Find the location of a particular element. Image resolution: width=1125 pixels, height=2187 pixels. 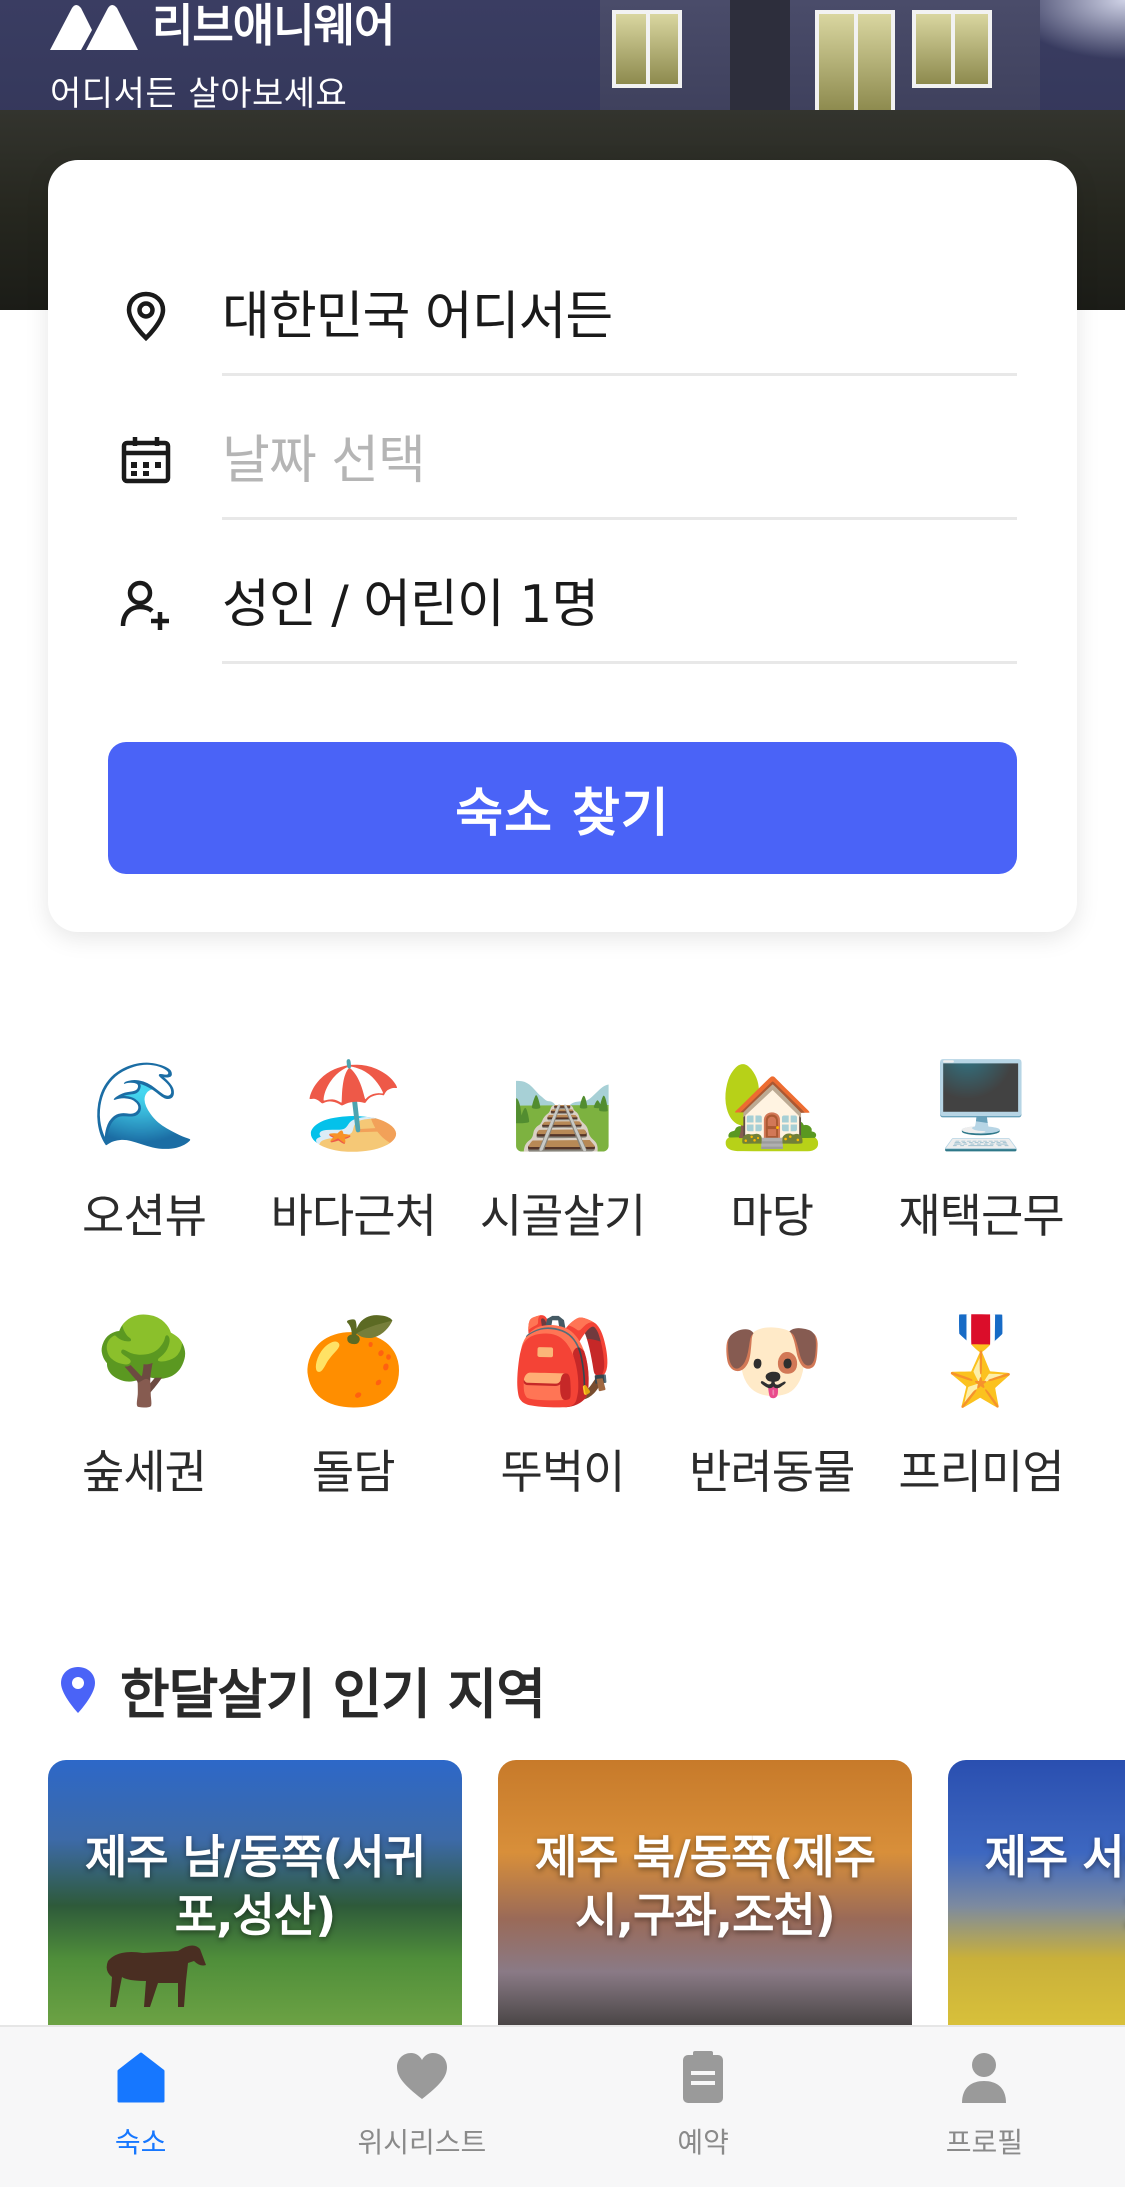

bottom-navigation: 숙소 위시리스트 예약 프로필 is located at coordinates (562, 2106).